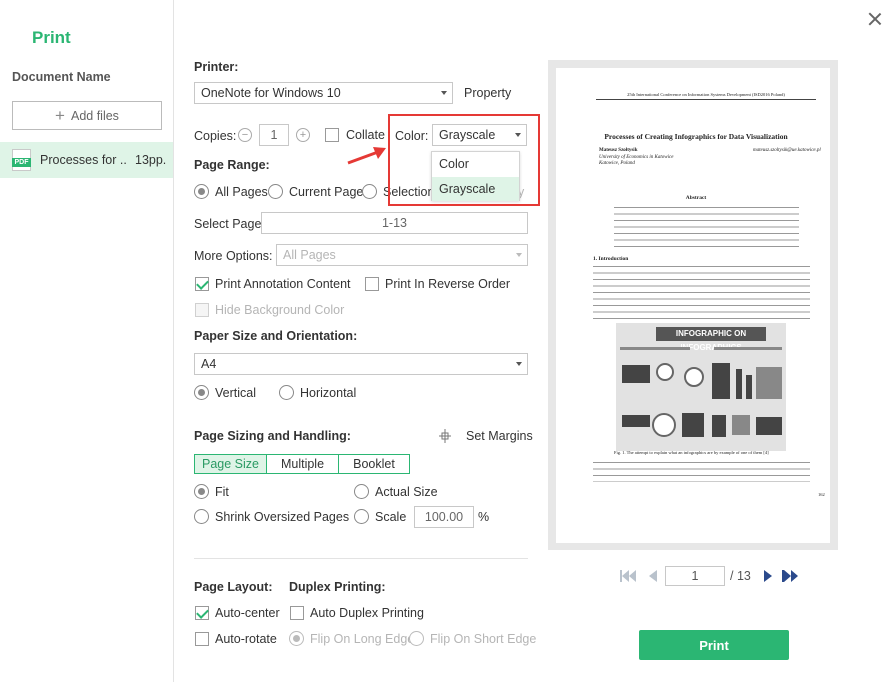 The image size is (894, 682). Describe the element at coordinates (445, 436) in the screenshot. I see `margins-icon` at that location.